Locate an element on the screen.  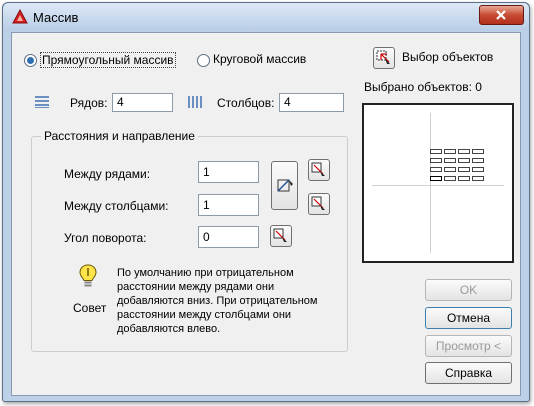
rows-input: 4 is located at coordinates (142, 102).